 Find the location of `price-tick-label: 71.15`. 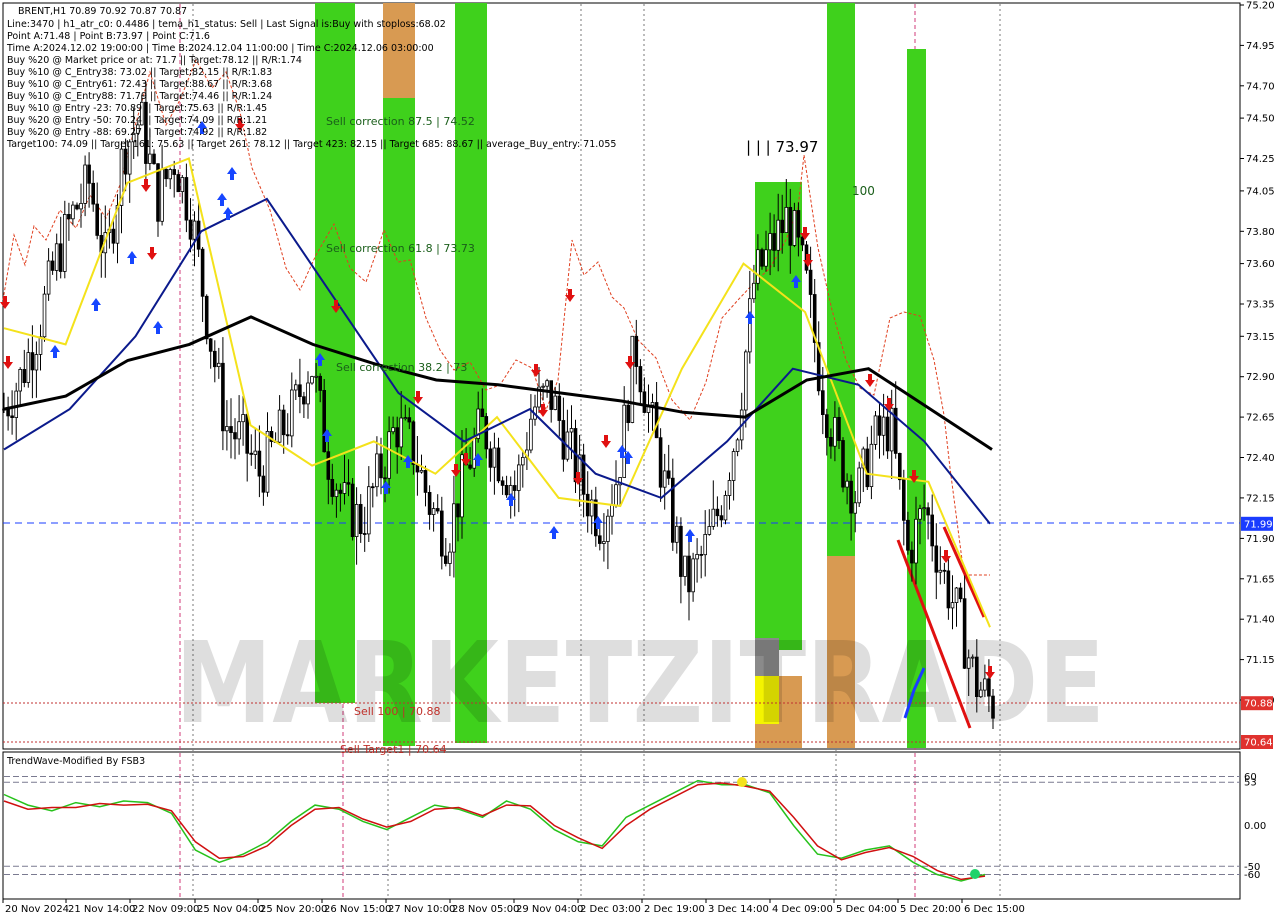

price-tick-label: 71.15 is located at coordinates (1260, 660).